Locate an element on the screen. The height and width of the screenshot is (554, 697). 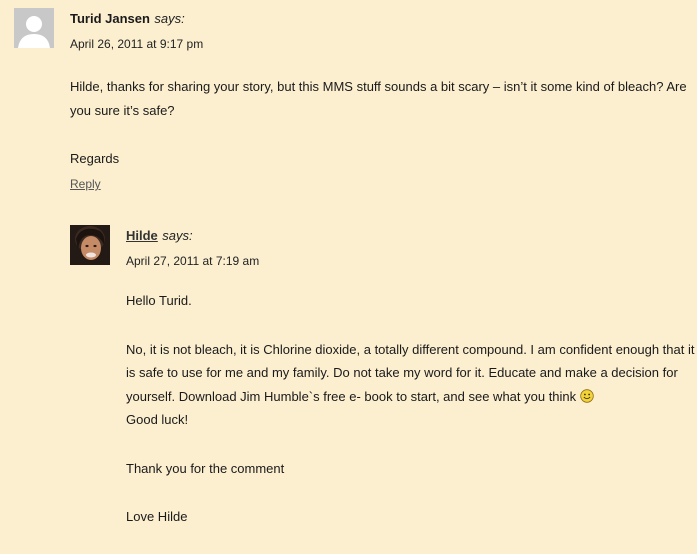
comment-date-link: April 26, 2011 at 9:17 pm is located at coordinates (136, 44).